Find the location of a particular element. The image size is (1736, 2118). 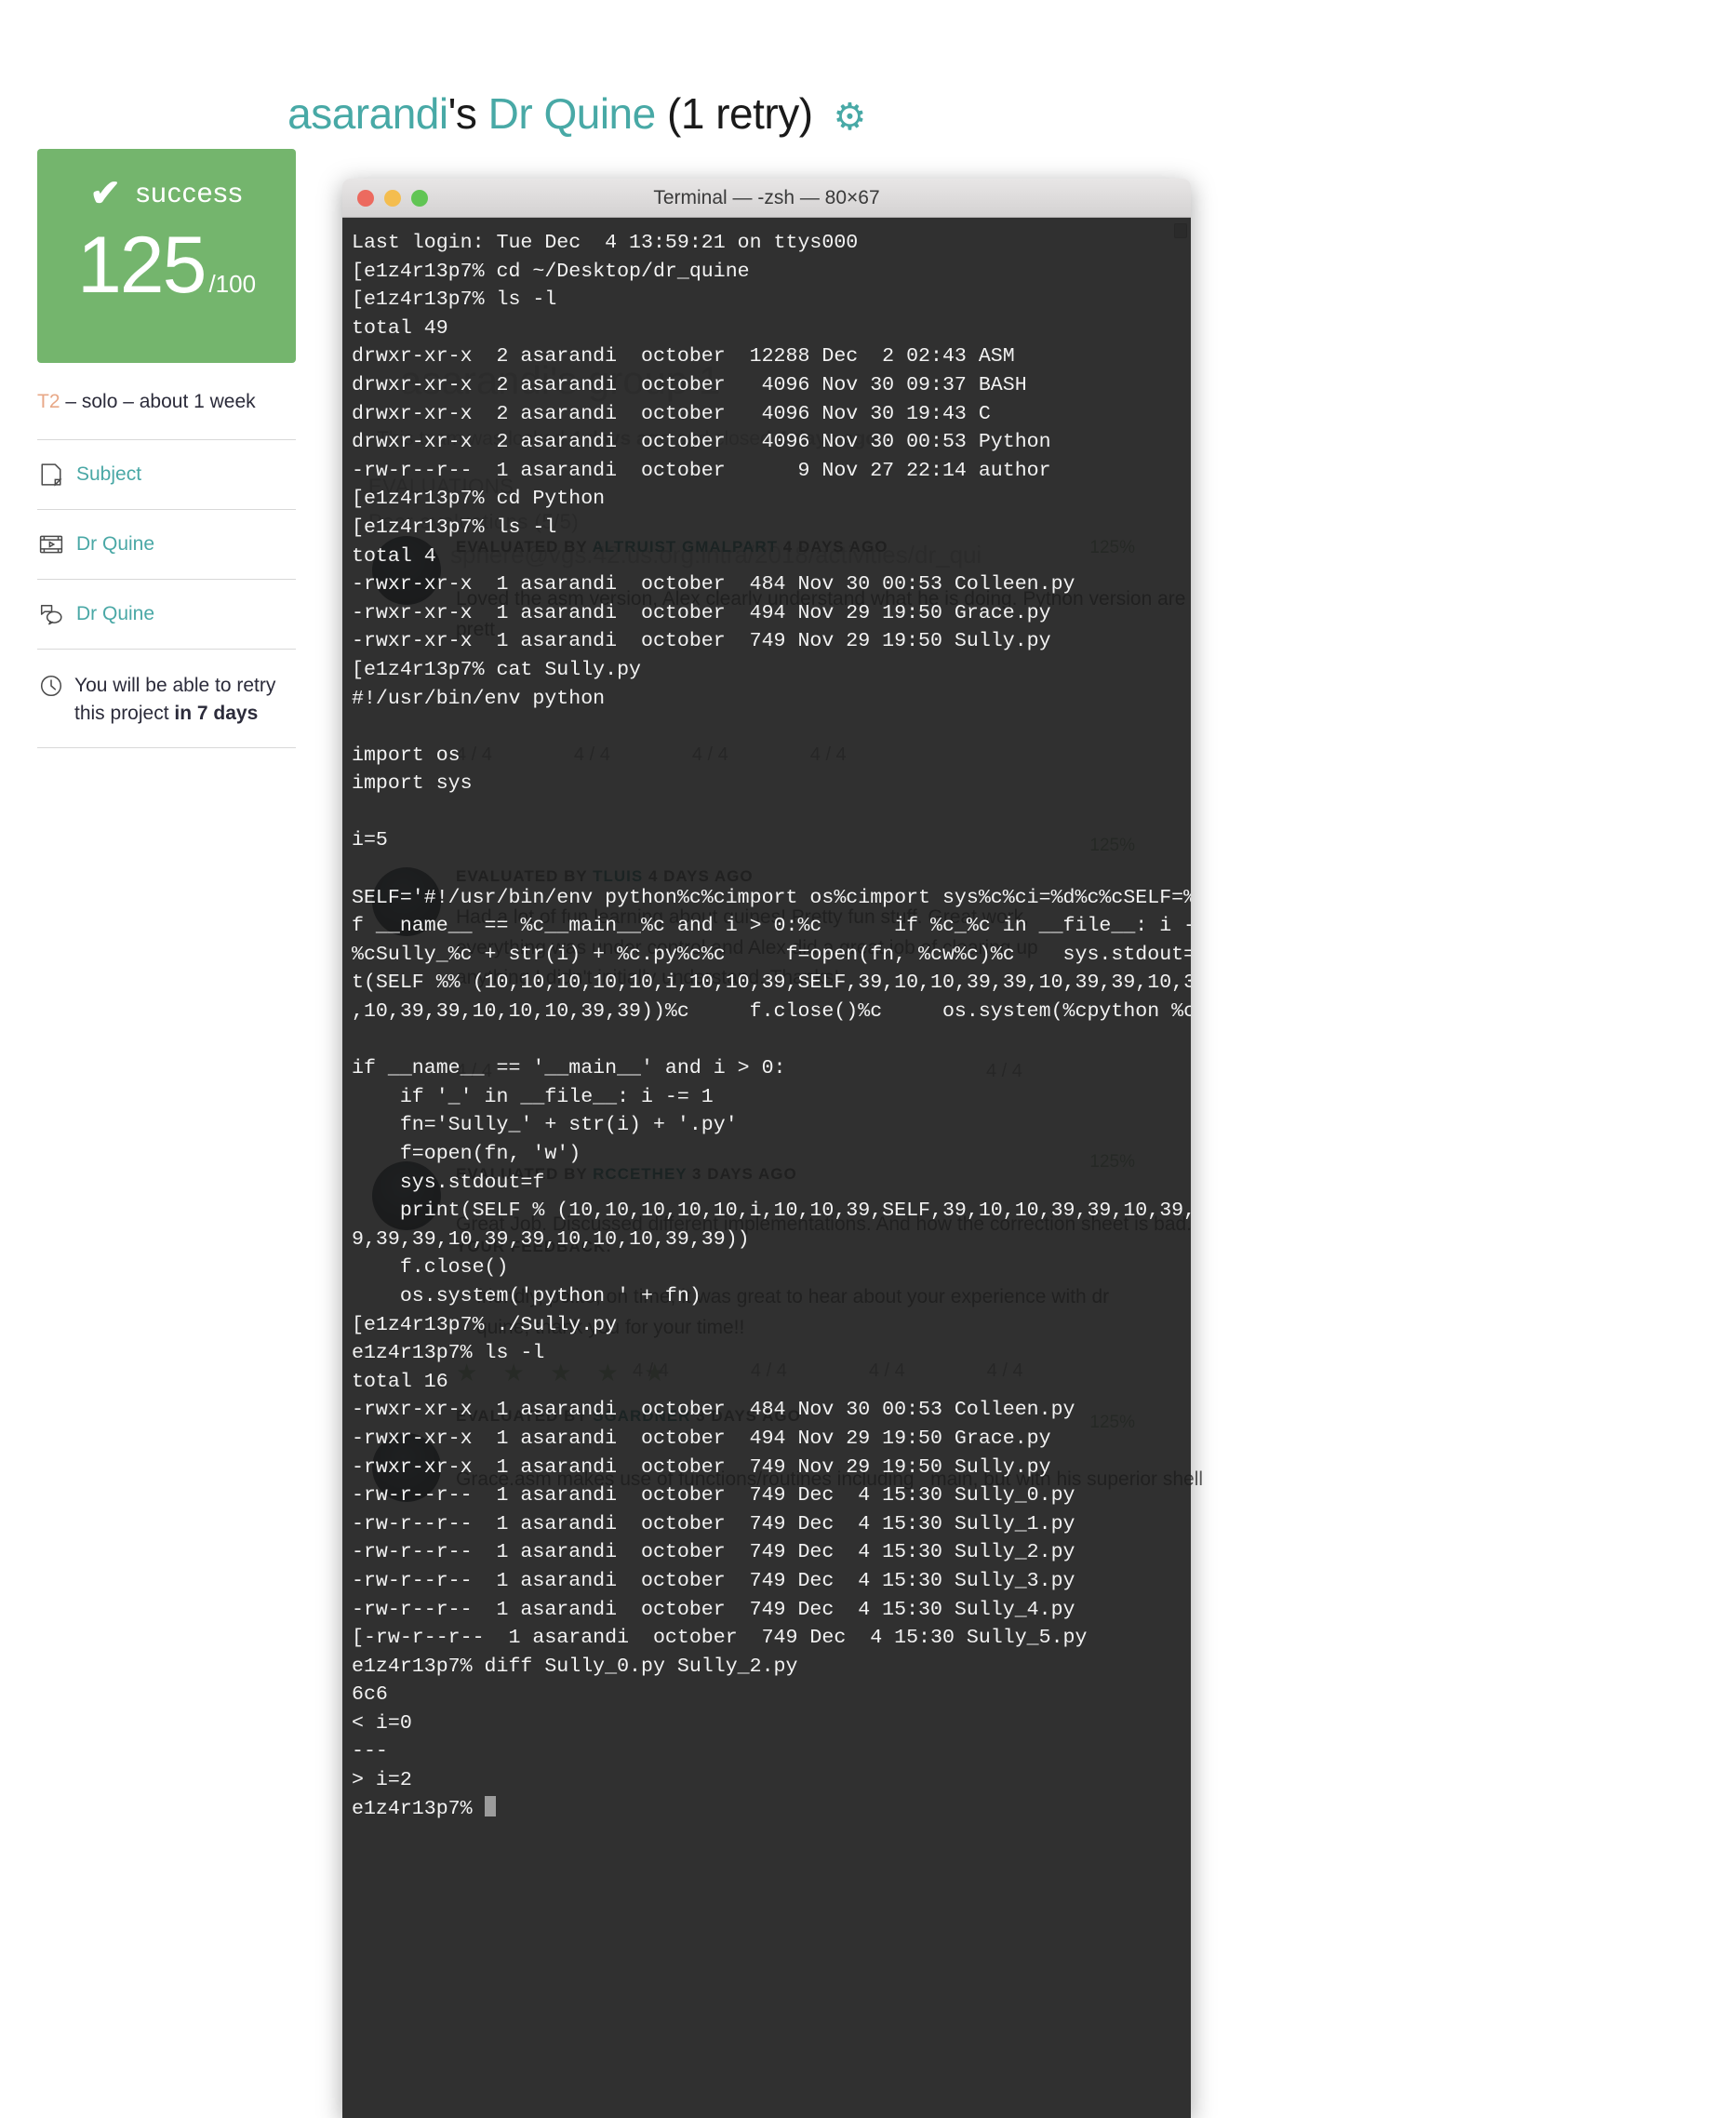

terminal-titlebar: Terminal — -zsh — 80×67 is located at coordinates (767, 198).